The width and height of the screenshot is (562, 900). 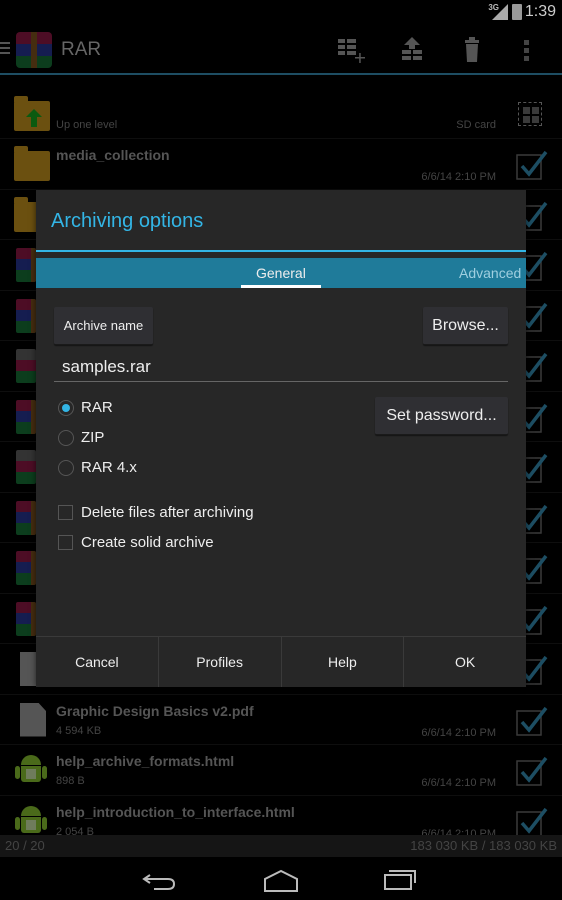 What do you see at coordinates (352, 50) in the screenshot?
I see `add-to-archive-icon` at bounding box center [352, 50].